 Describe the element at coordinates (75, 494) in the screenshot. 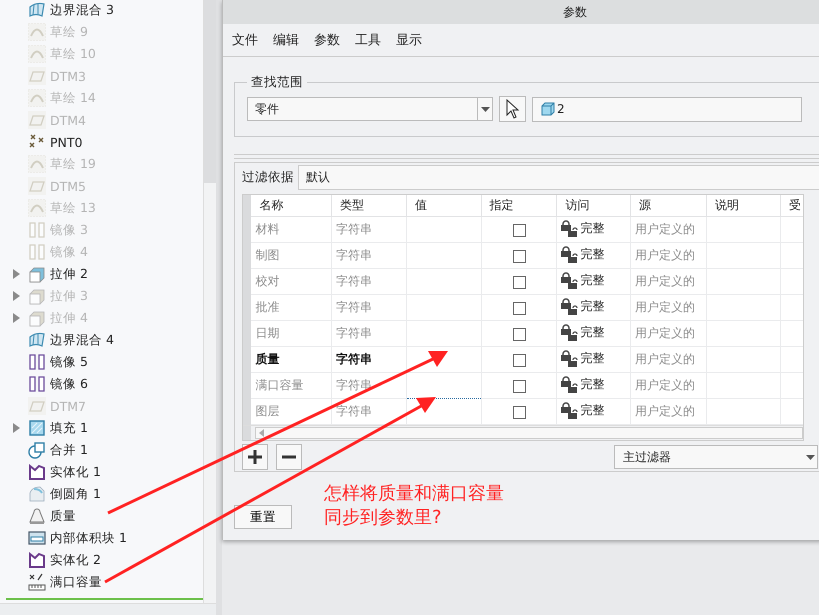

I see `tree-item: 倒圆角 1` at that location.